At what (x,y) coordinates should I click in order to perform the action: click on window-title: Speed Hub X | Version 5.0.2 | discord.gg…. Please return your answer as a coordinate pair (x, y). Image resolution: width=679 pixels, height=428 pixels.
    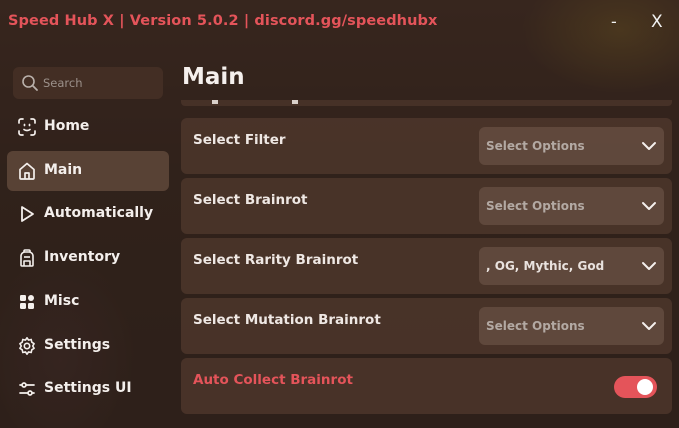
    Looking at the image, I should click on (223, 21).